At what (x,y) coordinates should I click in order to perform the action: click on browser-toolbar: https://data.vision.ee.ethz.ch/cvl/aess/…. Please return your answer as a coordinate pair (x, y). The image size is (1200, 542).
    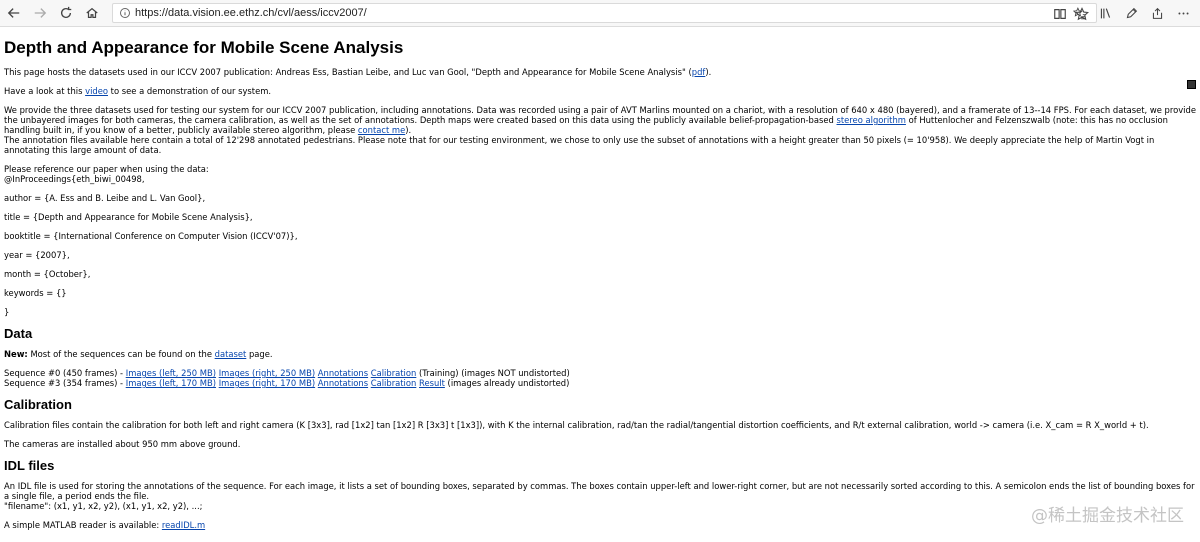
    Looking at the image, I should click on (600, 13).